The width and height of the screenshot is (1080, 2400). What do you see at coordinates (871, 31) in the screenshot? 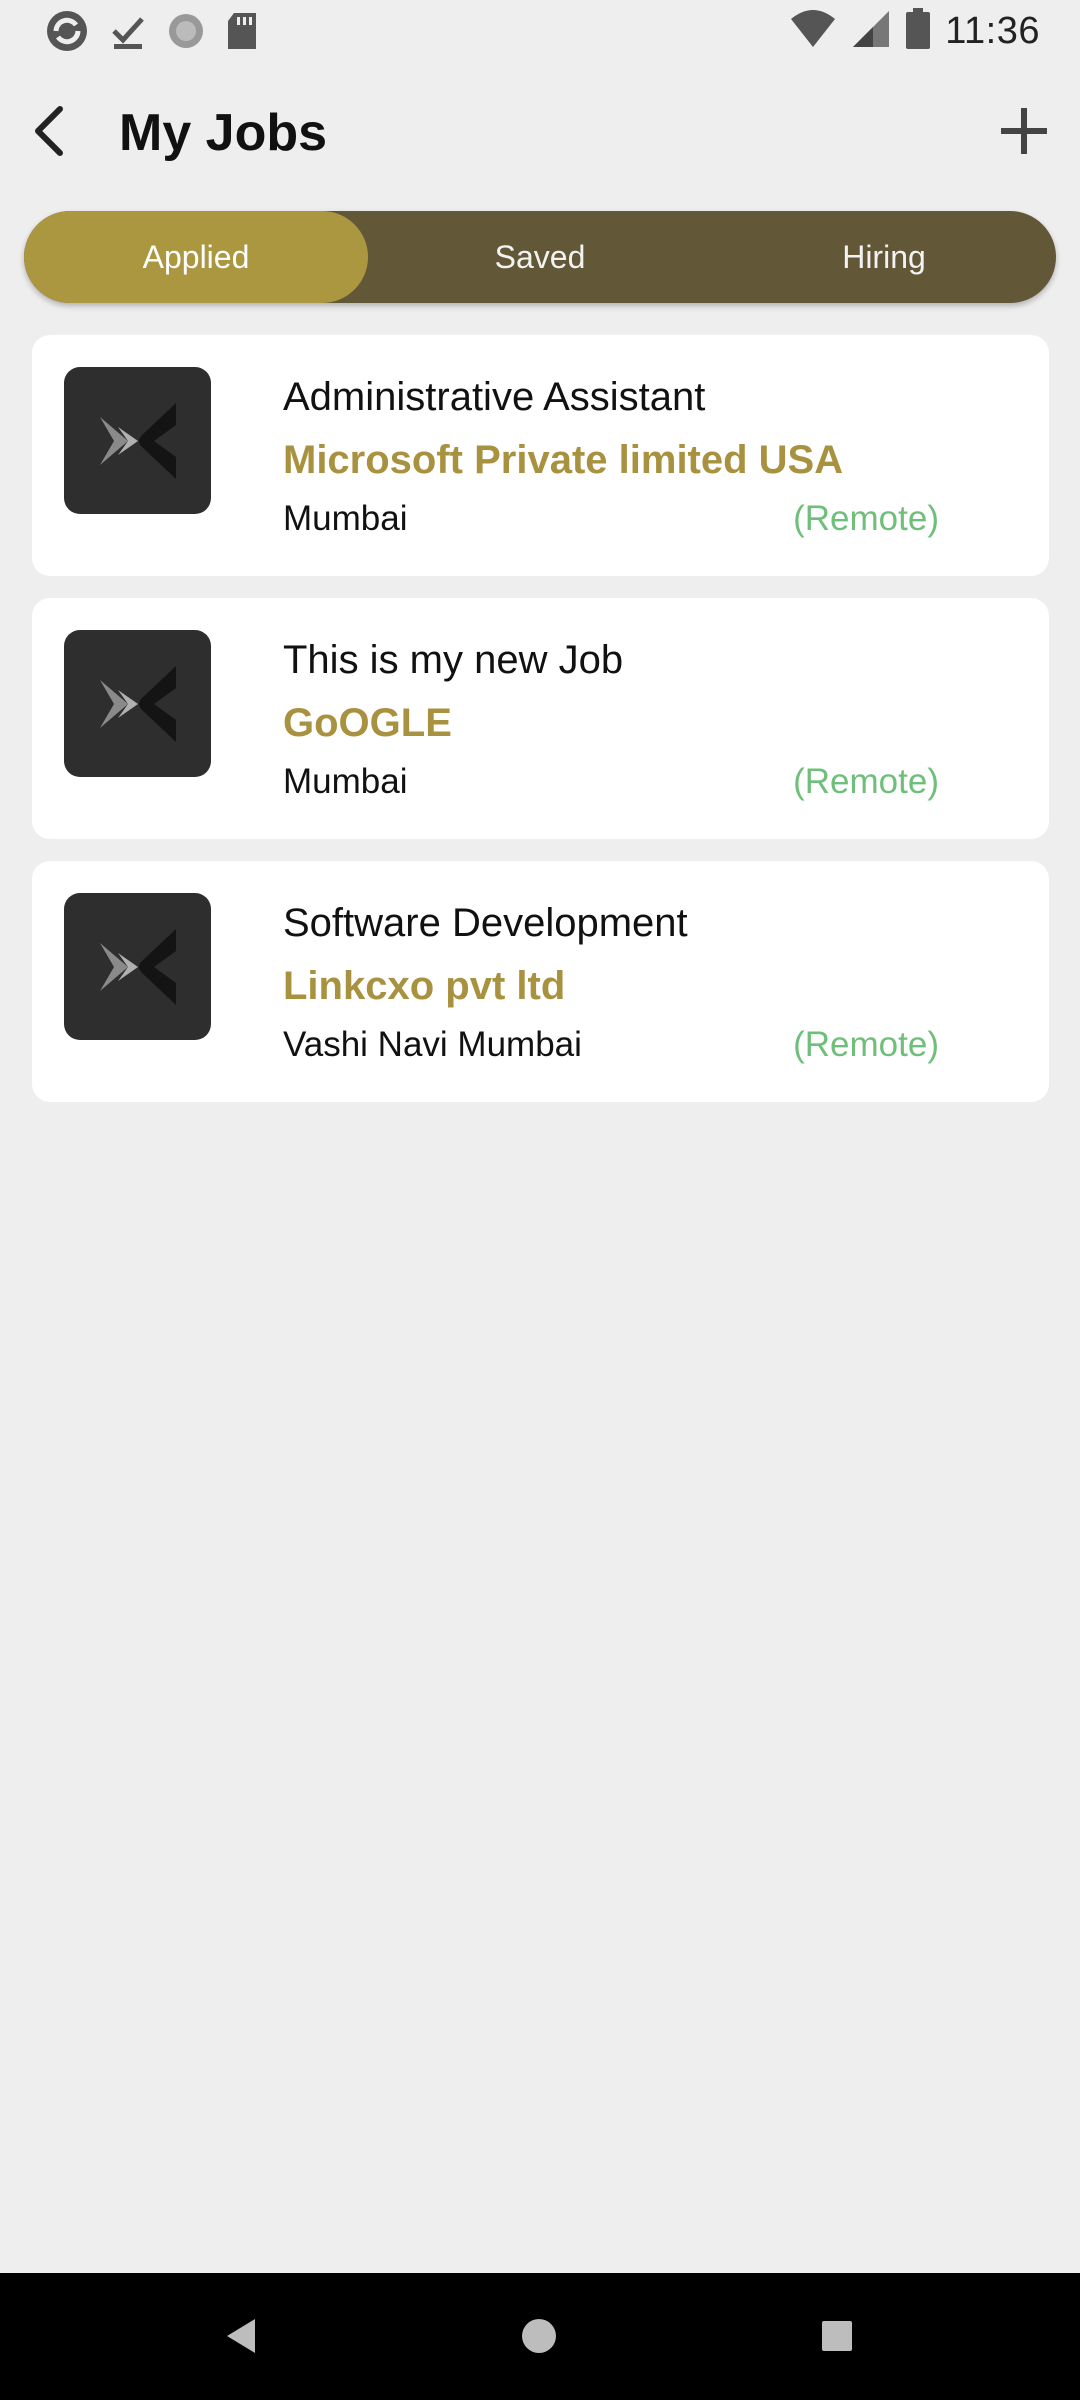
I see `signal-icon` at bounding box center [871, 31].